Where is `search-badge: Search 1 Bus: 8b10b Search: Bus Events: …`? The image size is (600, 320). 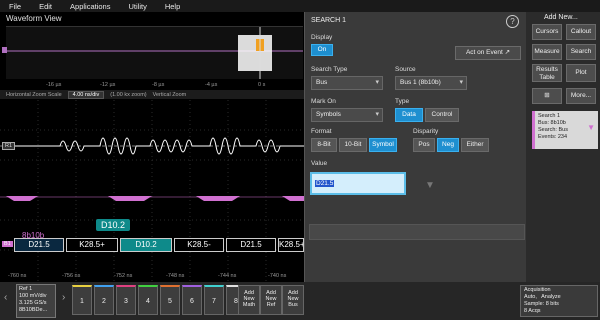
search-badge: Search 1 Bus: 8b10b Search: Bus Events: … is located at coordinates (565, 130).